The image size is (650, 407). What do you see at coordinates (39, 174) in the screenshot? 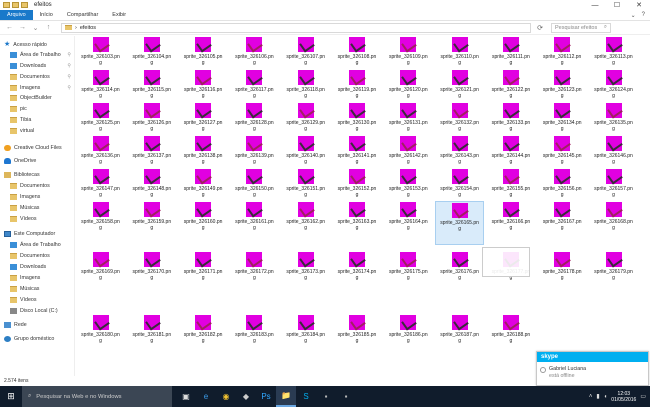
I see `sidebar-item: Bibliotecas` at bounding box center [39, 174].